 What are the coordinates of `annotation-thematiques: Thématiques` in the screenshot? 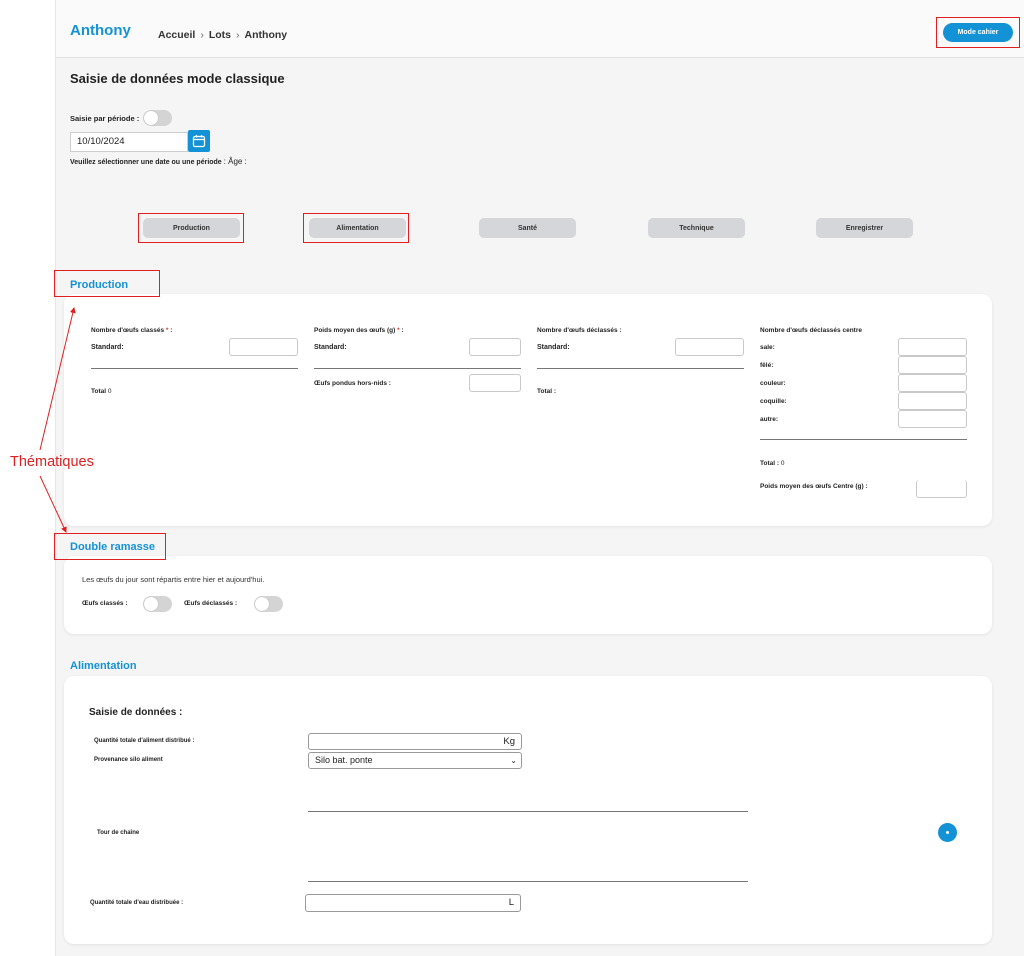 It's located at (52, 462).